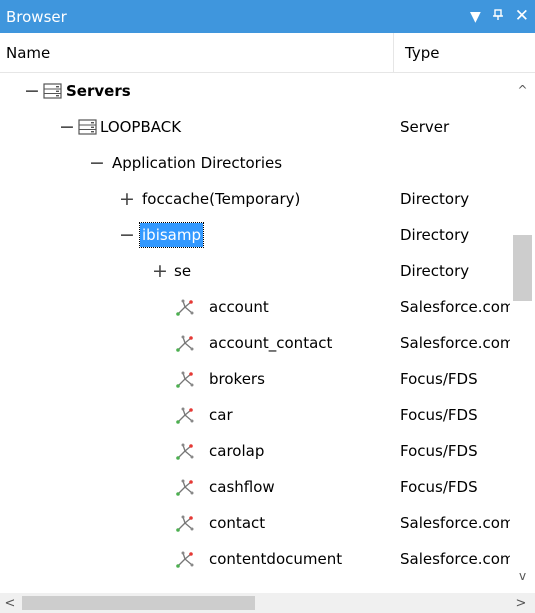 The width and height of the screenshot is (535, 613). Describe the element at coordinates (197, 163) in the screenshot. I see `tree-label: Application Directories` at that location.